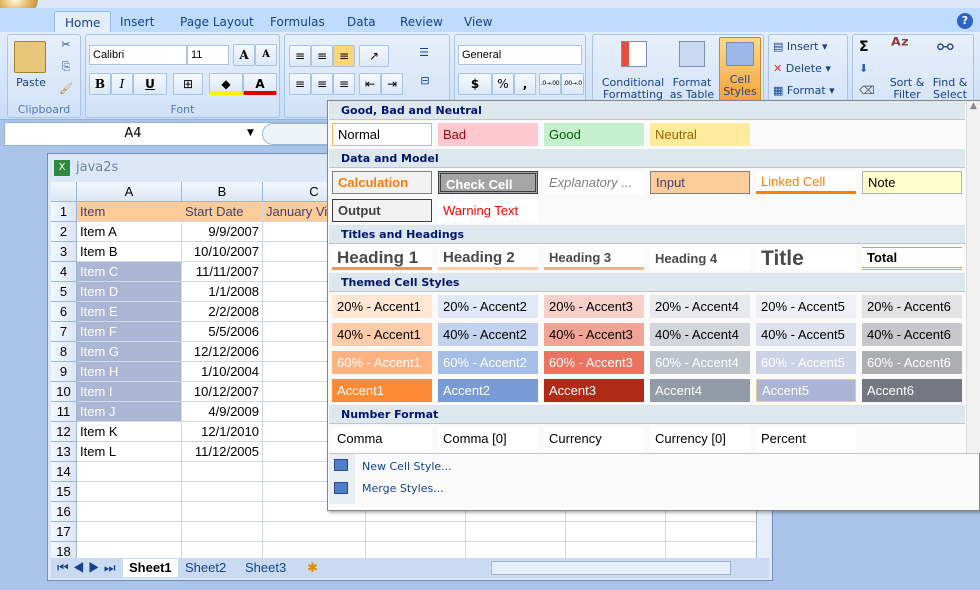 This screenshot has height=590, width=980. What do you see at coordinates (150, 568) in the screenshot?
I see `sheet-tab-sheet1: Sheet1` at bounding box center [150, 568].